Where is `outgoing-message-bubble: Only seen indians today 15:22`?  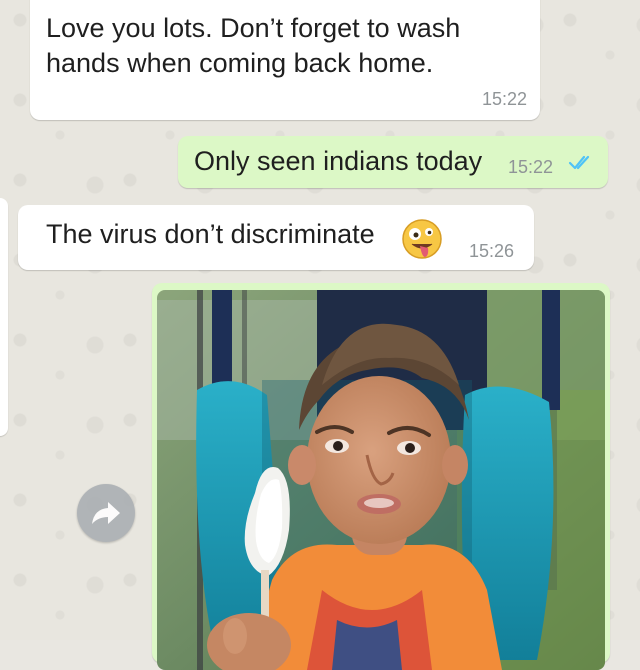
outgoing-message-bubble: Only seen indians today 15:22 is located at coordinates (393, 162).